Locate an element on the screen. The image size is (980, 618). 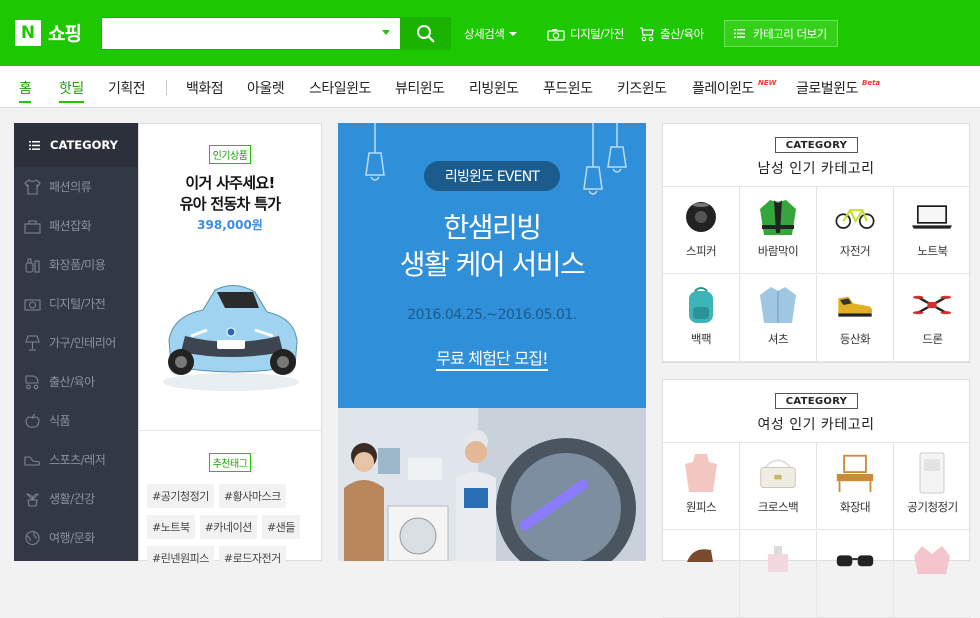
caret-down-icon is located at coordinates (513, 34).